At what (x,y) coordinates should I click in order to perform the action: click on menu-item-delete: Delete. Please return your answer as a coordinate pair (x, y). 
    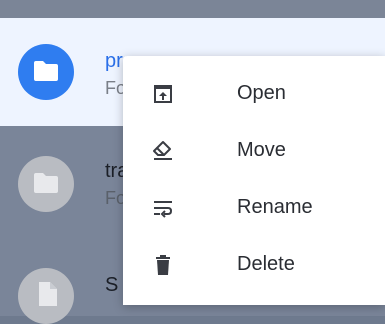
    Looking at the image, I should click on (254, 265).